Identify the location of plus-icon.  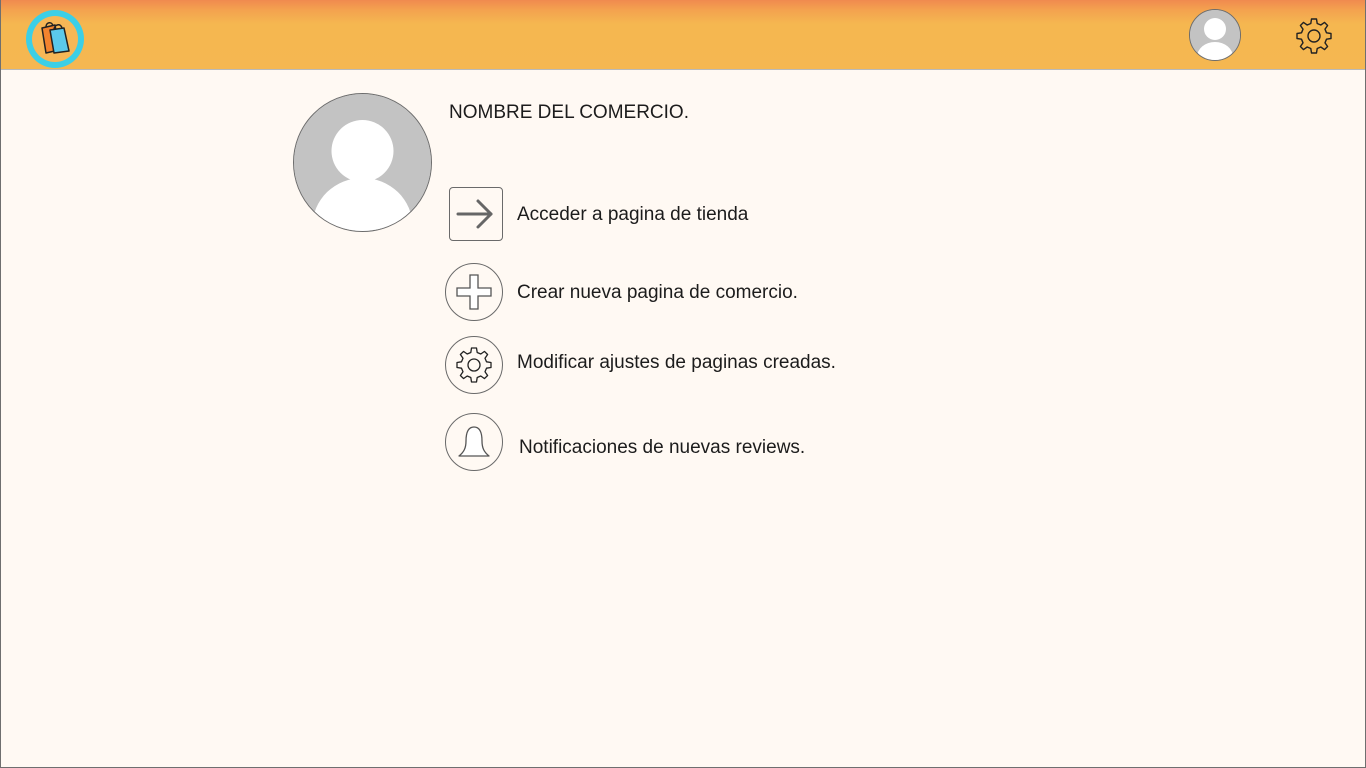
(474, 292).